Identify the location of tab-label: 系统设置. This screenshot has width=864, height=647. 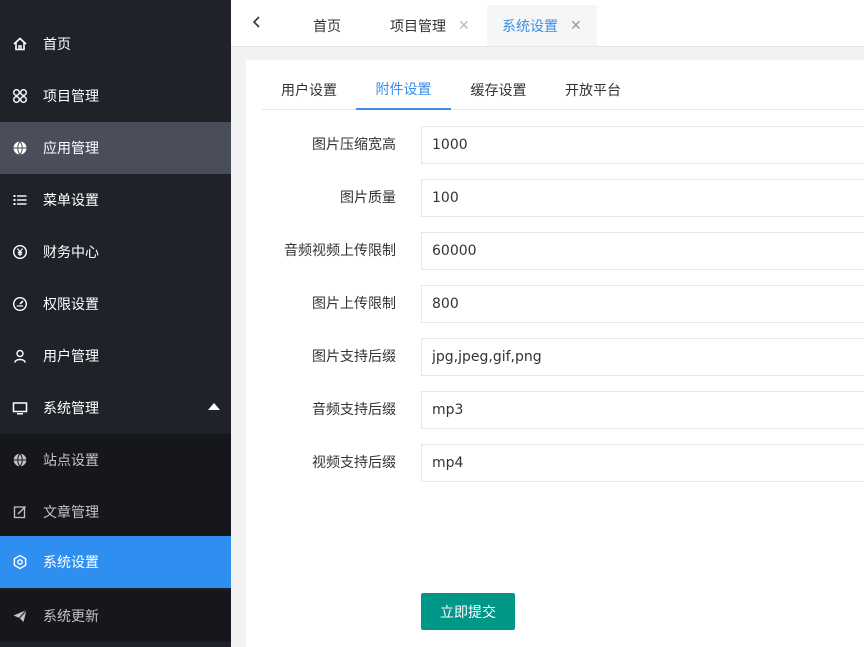
(530, 26).